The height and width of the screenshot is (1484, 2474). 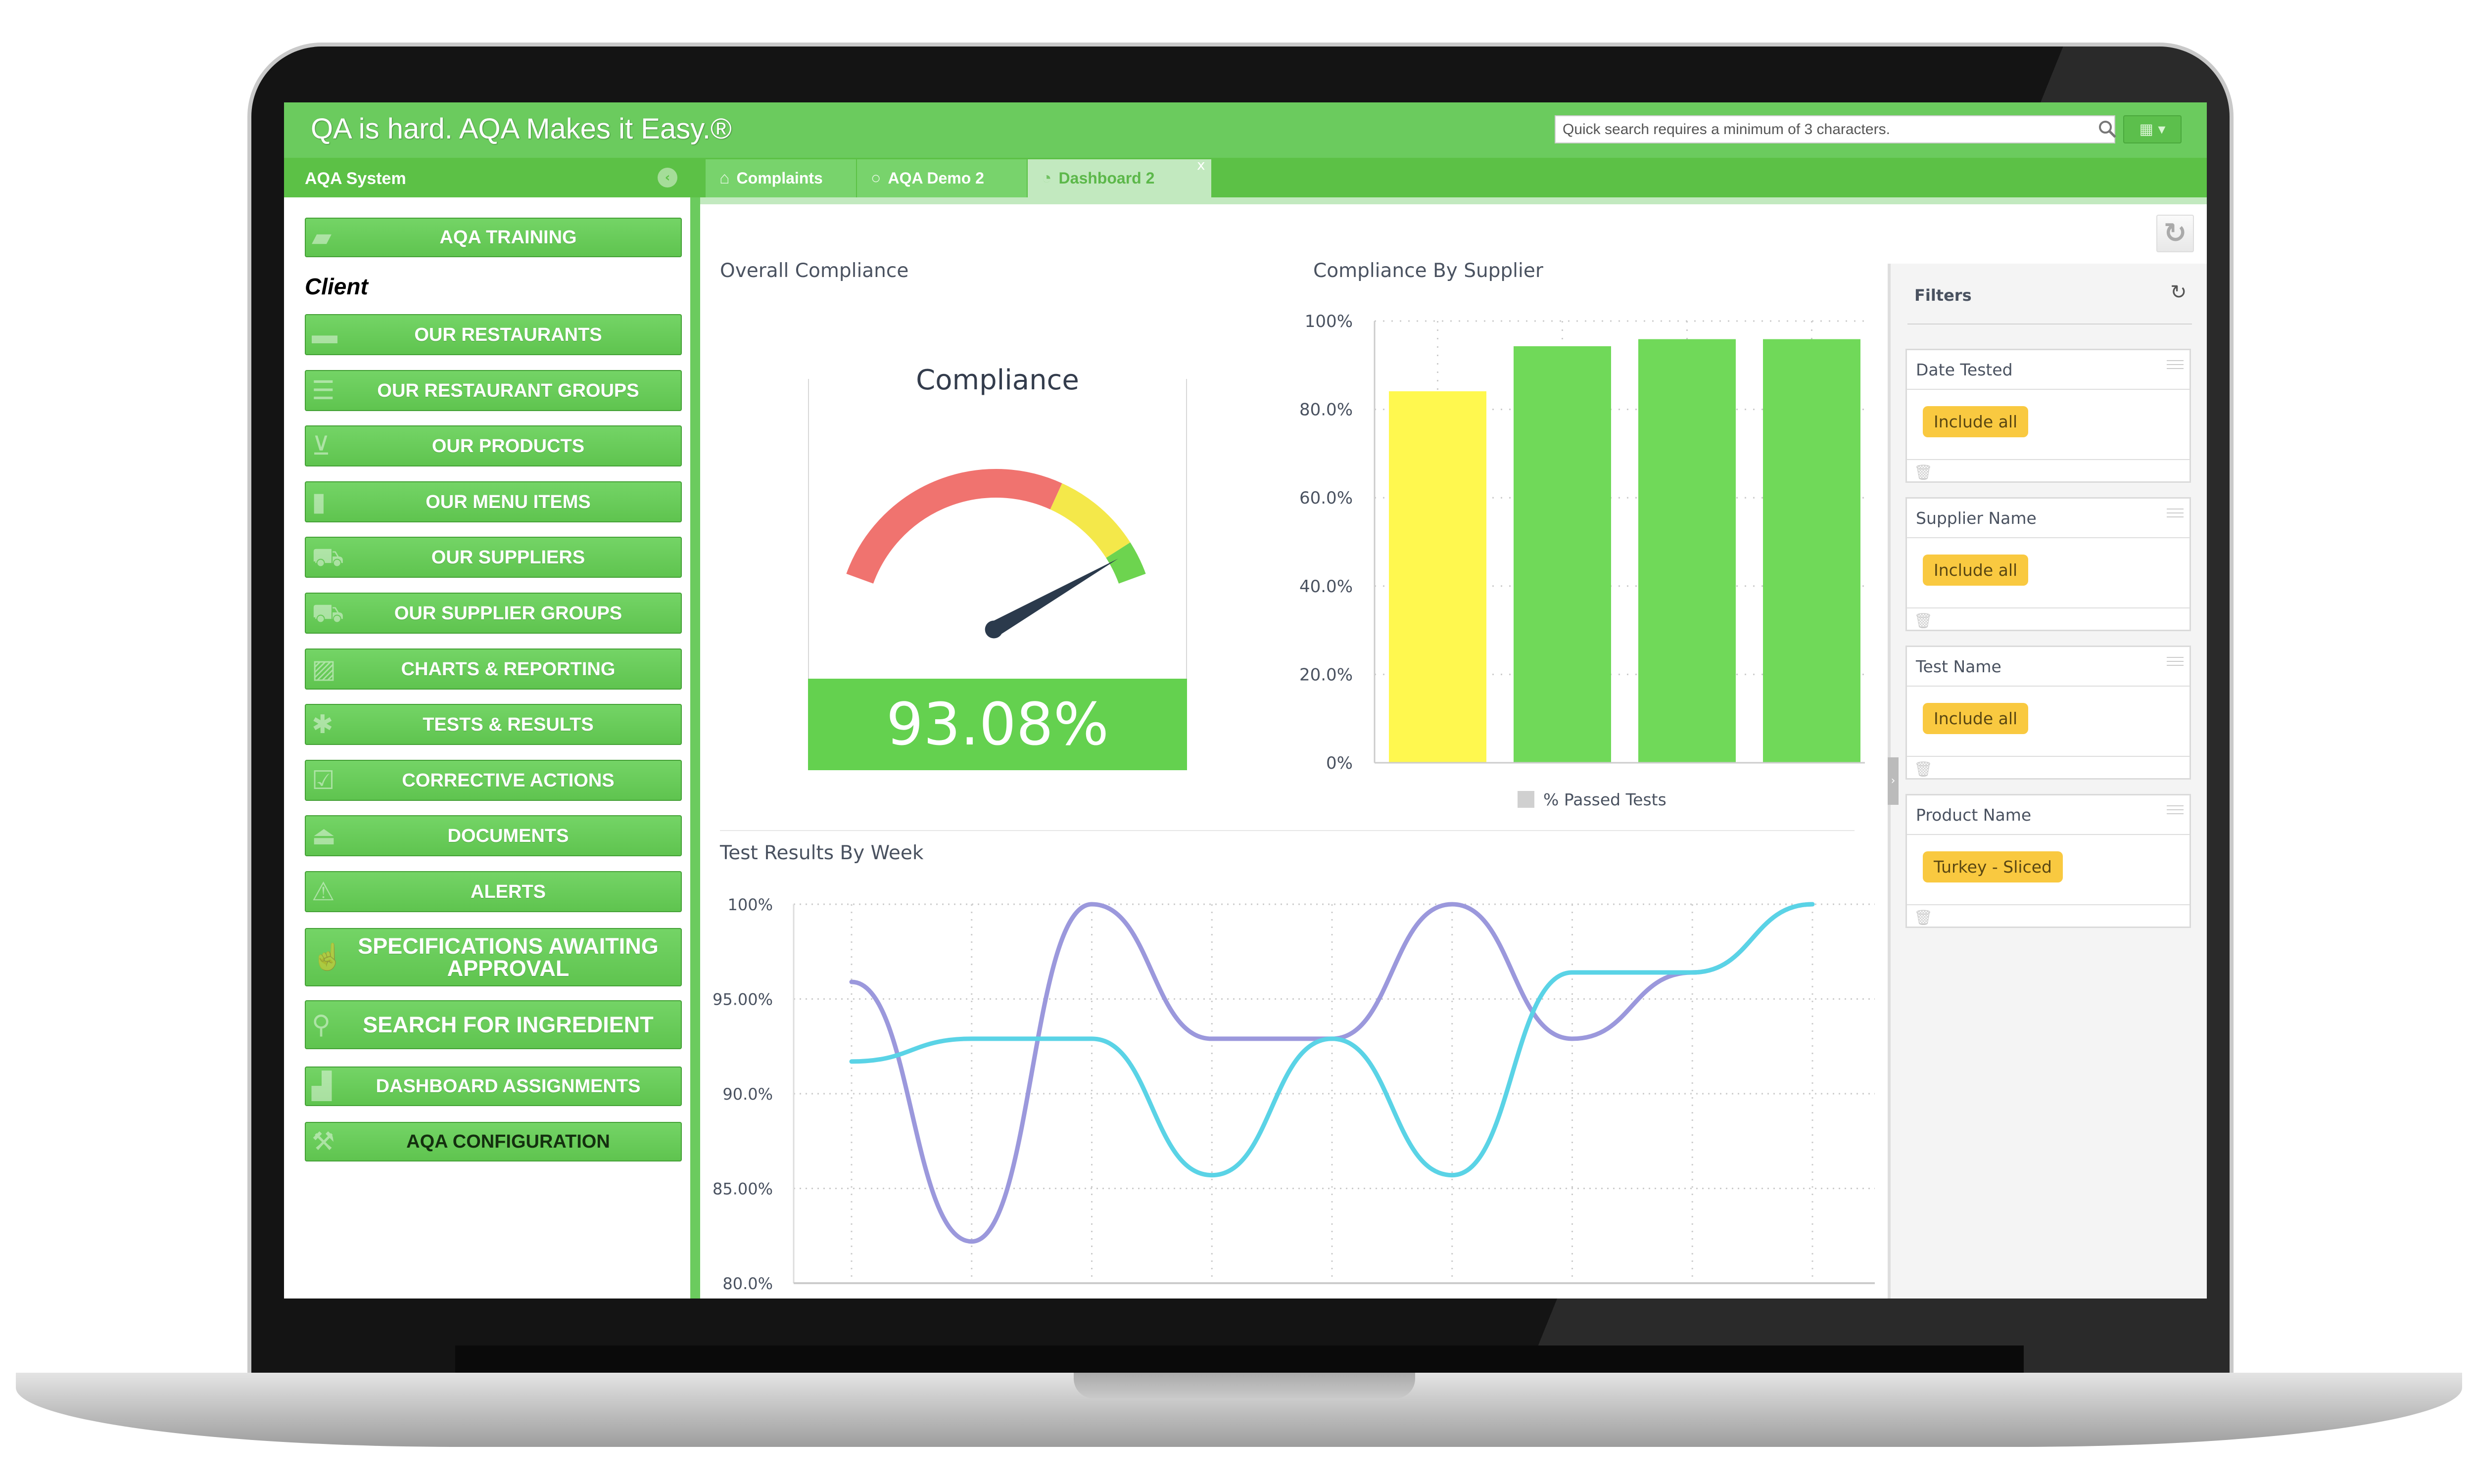 What do you see at coordinates (2107, 129) in the screenshot?
I see `search-icon` at bounding box center [2107, 129].